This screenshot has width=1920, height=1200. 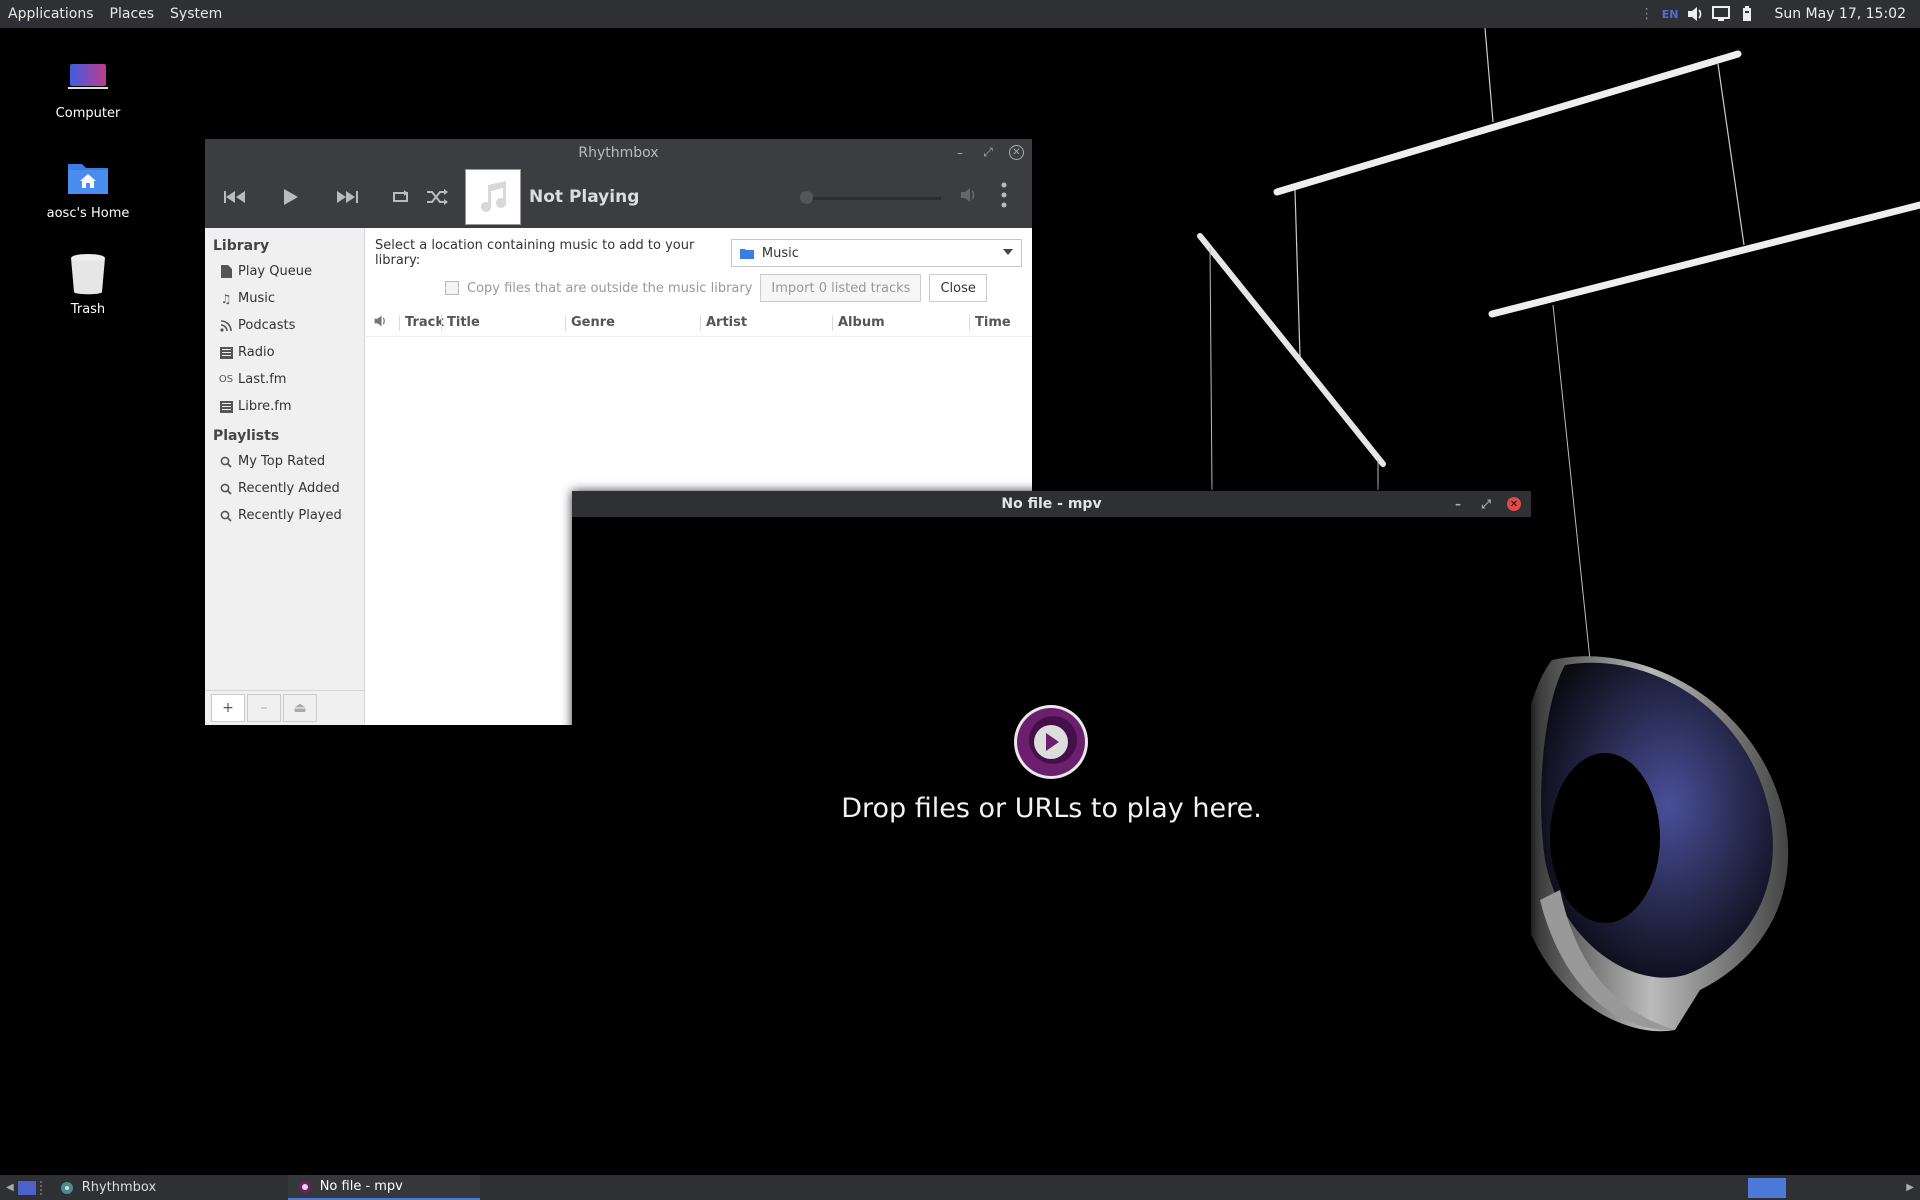 I want to click on workspace-switcher, so click(x=1767, y=1187).